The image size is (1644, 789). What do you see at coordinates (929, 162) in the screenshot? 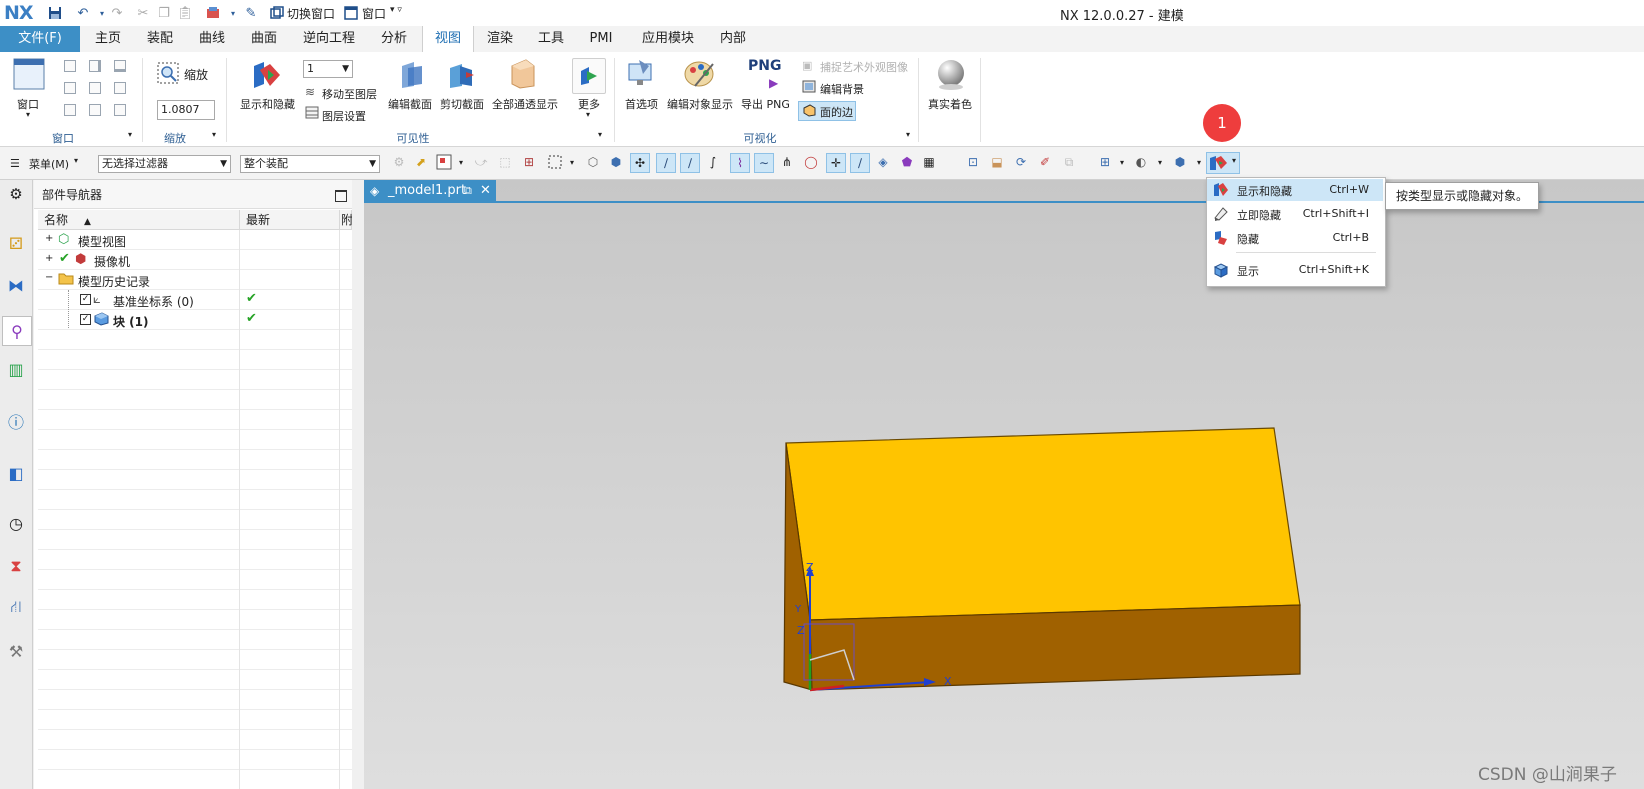
I see `snap-grid-icon: ▦` at bounding box center [929, 162].